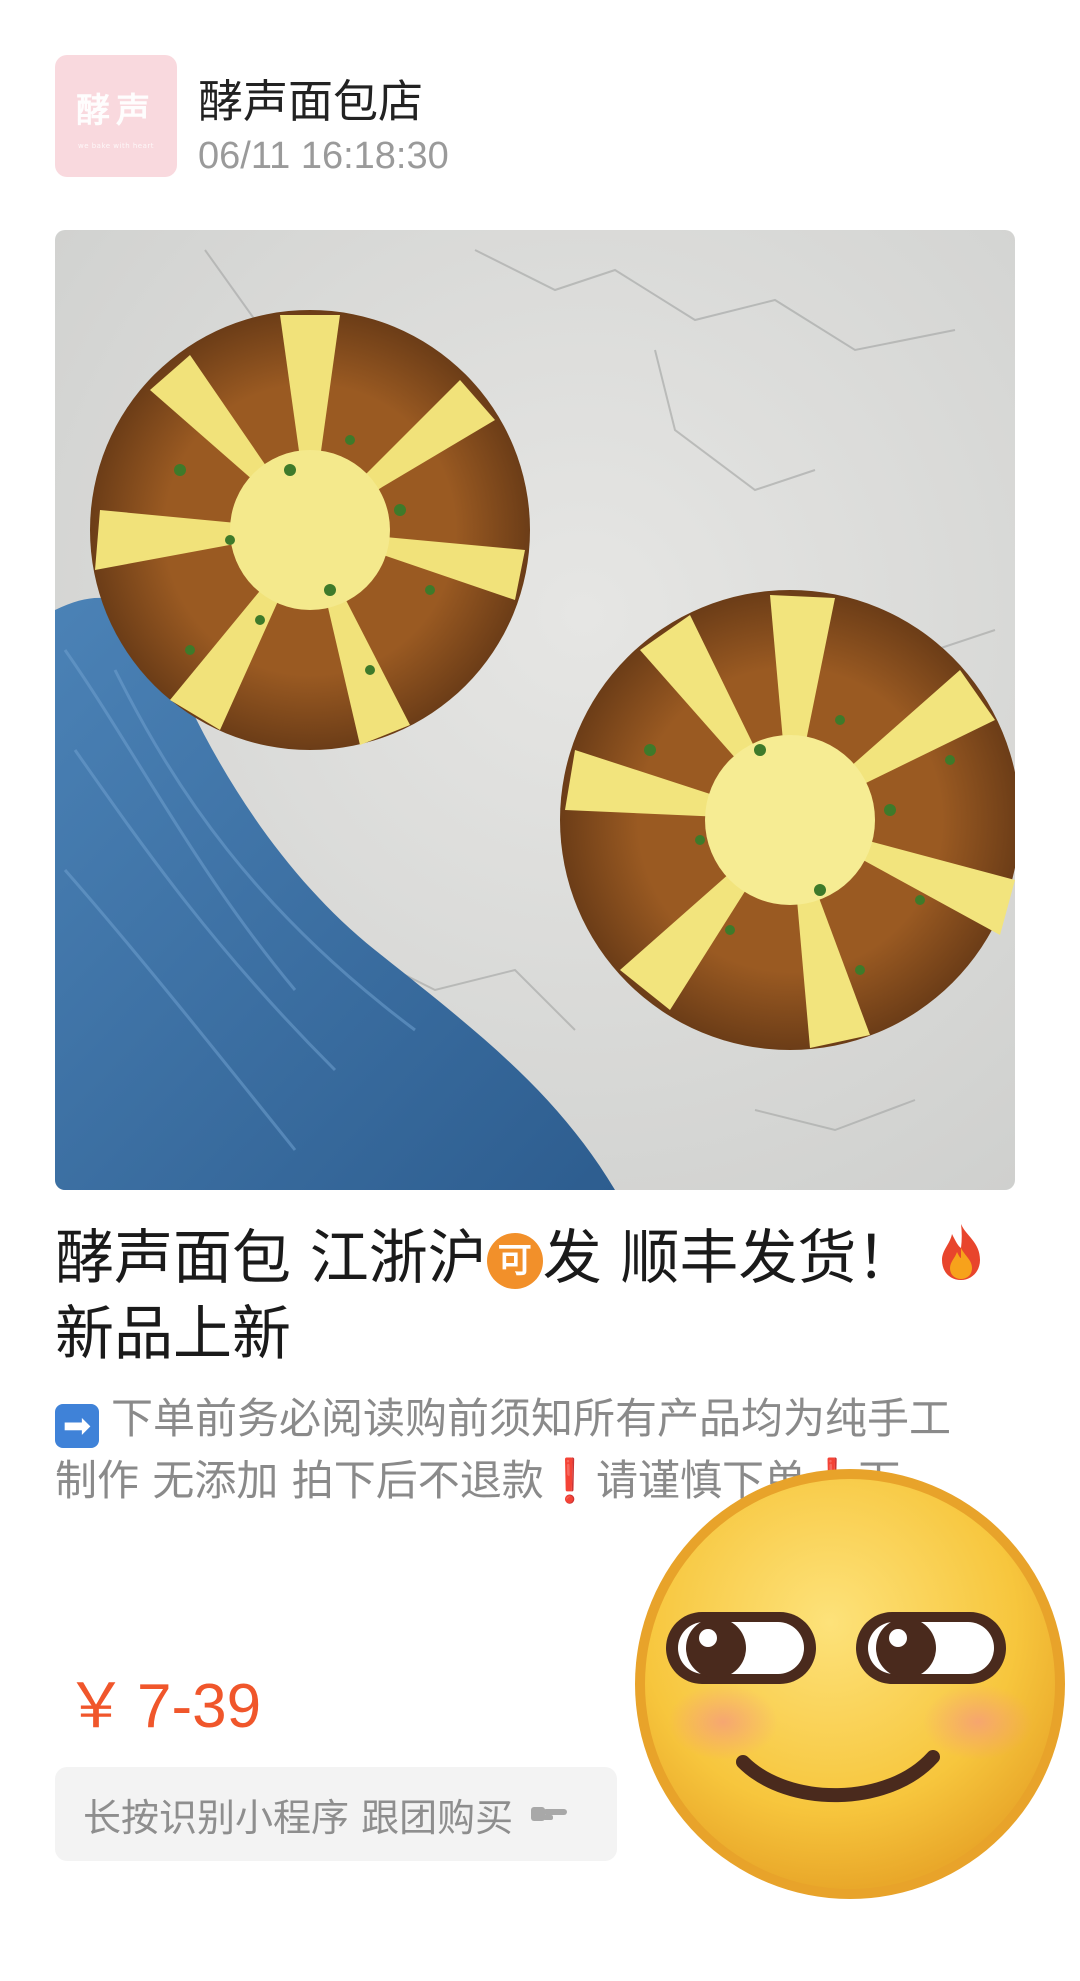 The width and height of the screenshot is (1080, 1981). Describe the element at coordinates (299, 1480) in the screenshot. I see `desc-line2-part1: 制作 无添加 拍下后不退款` at that location.